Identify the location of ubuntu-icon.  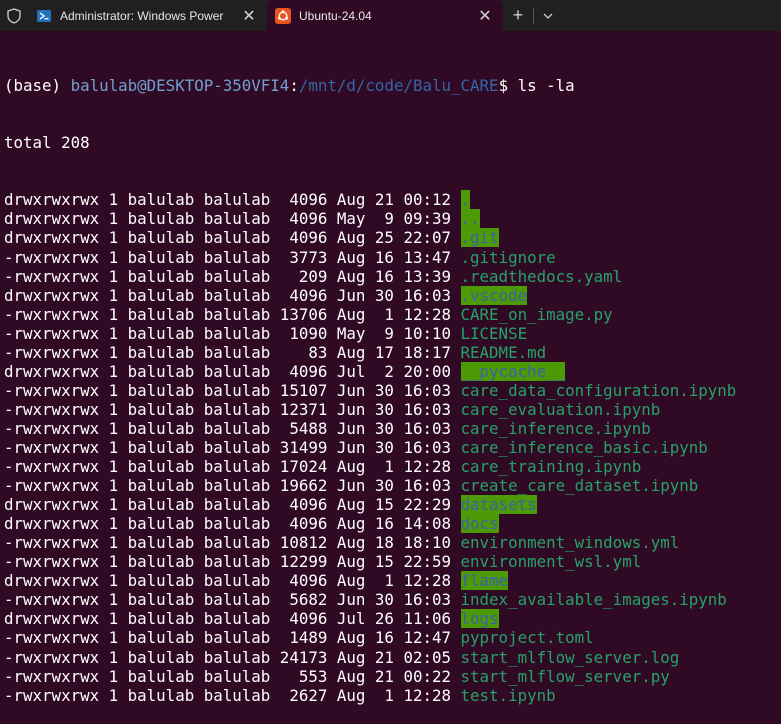
(283, 15).